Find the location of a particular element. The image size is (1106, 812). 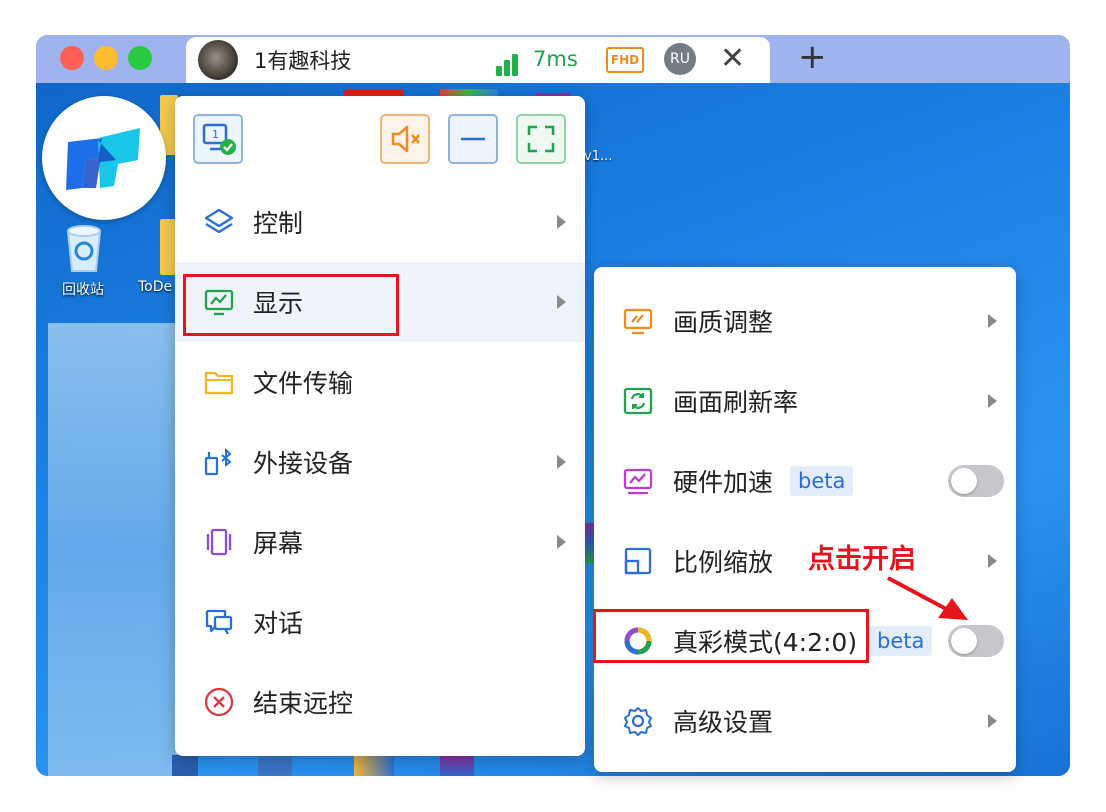

layers-icon is located at coordinates (219, 221).